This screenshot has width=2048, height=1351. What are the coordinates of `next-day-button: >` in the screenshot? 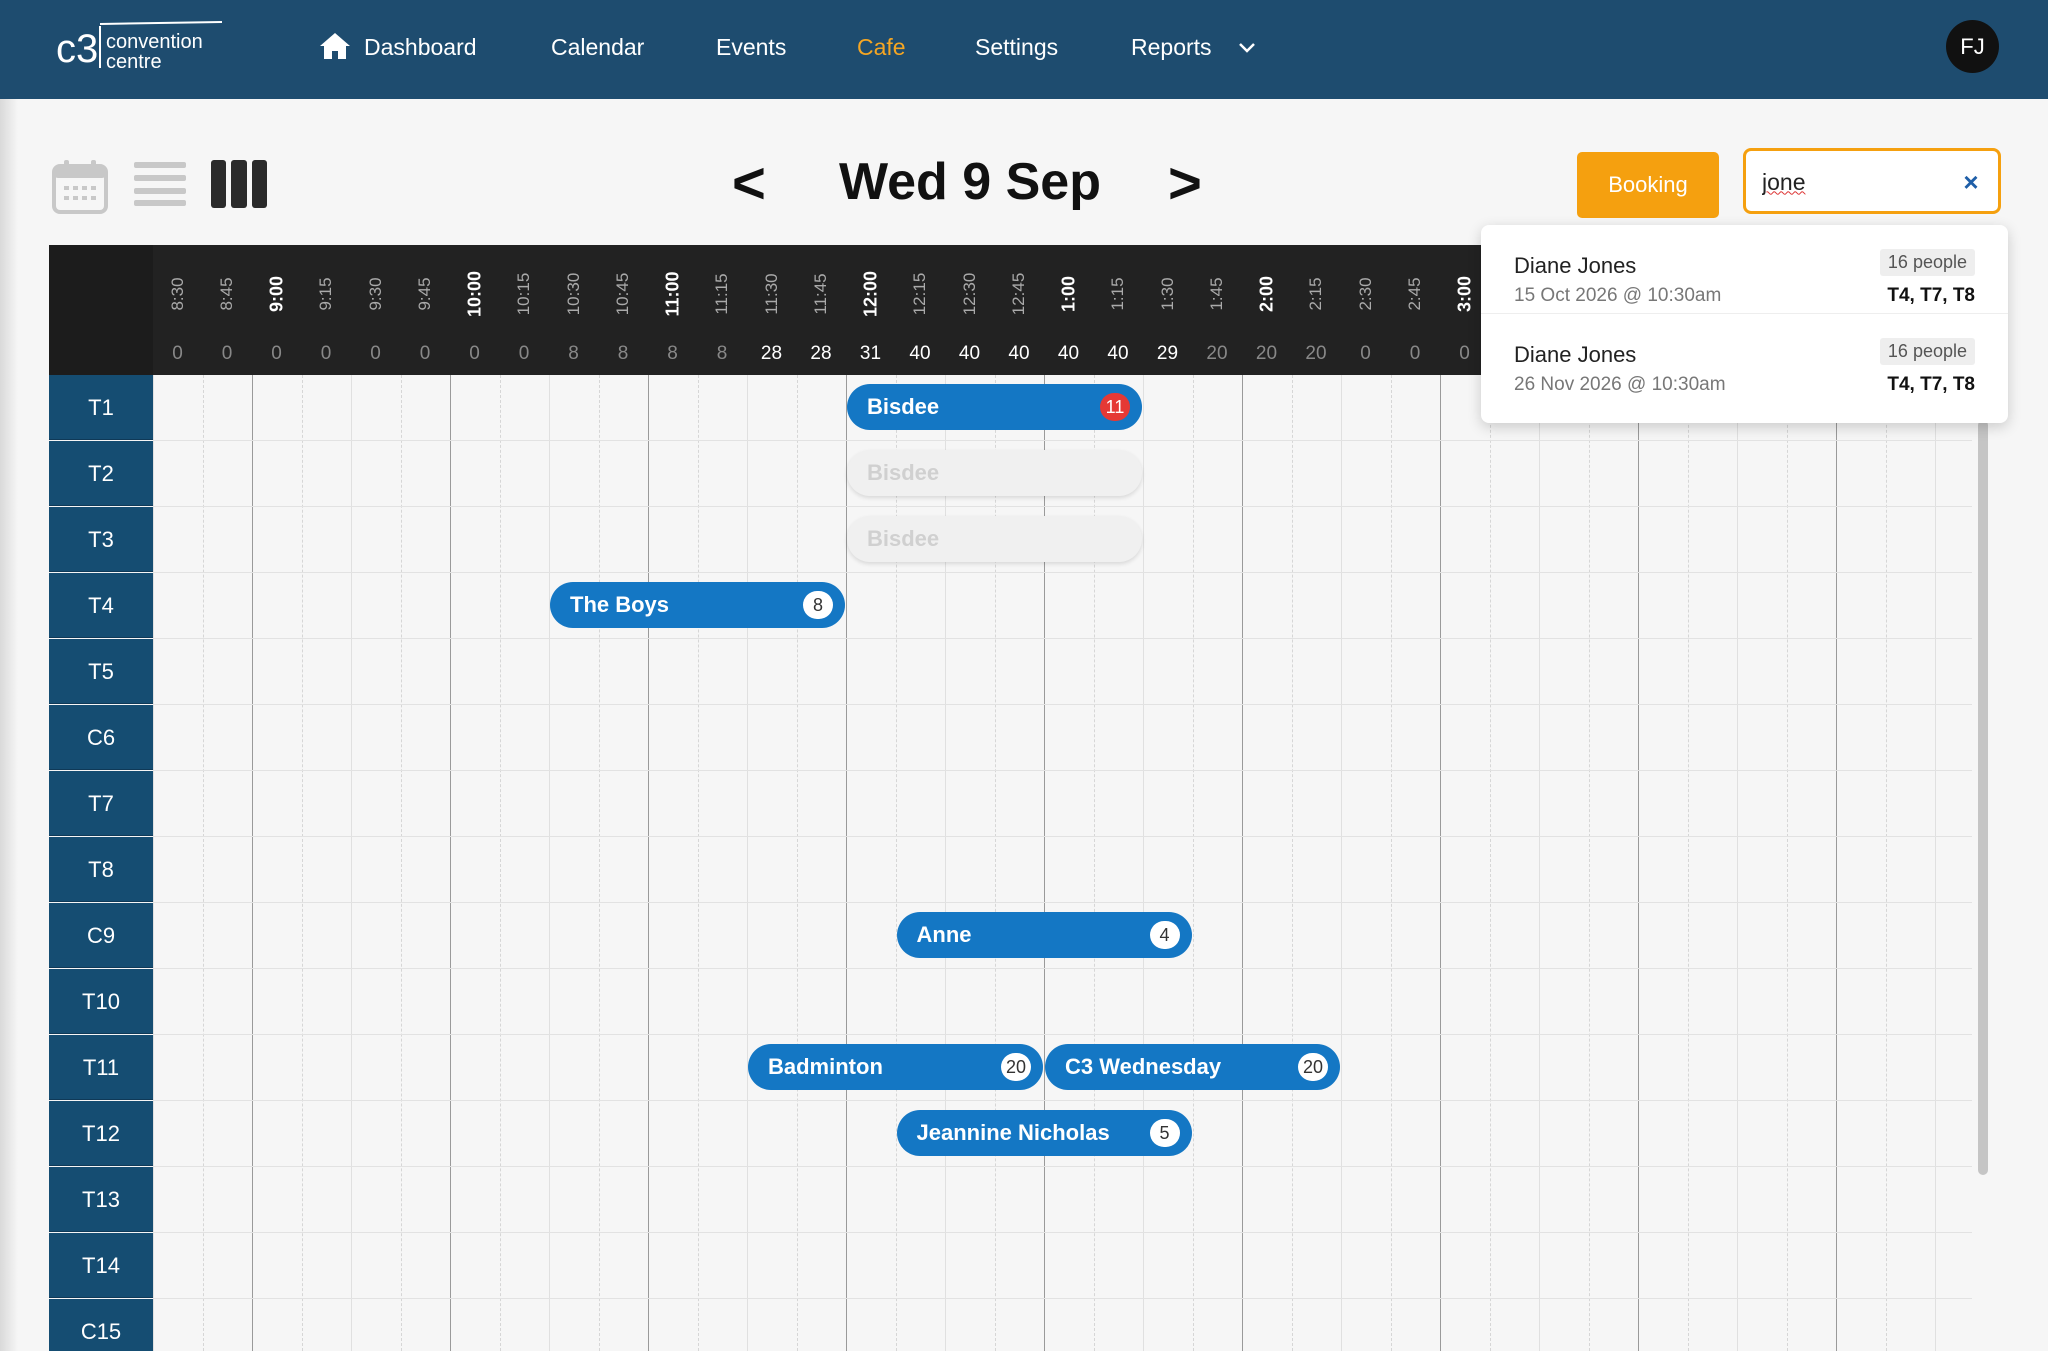 It's located at (1185, 184).